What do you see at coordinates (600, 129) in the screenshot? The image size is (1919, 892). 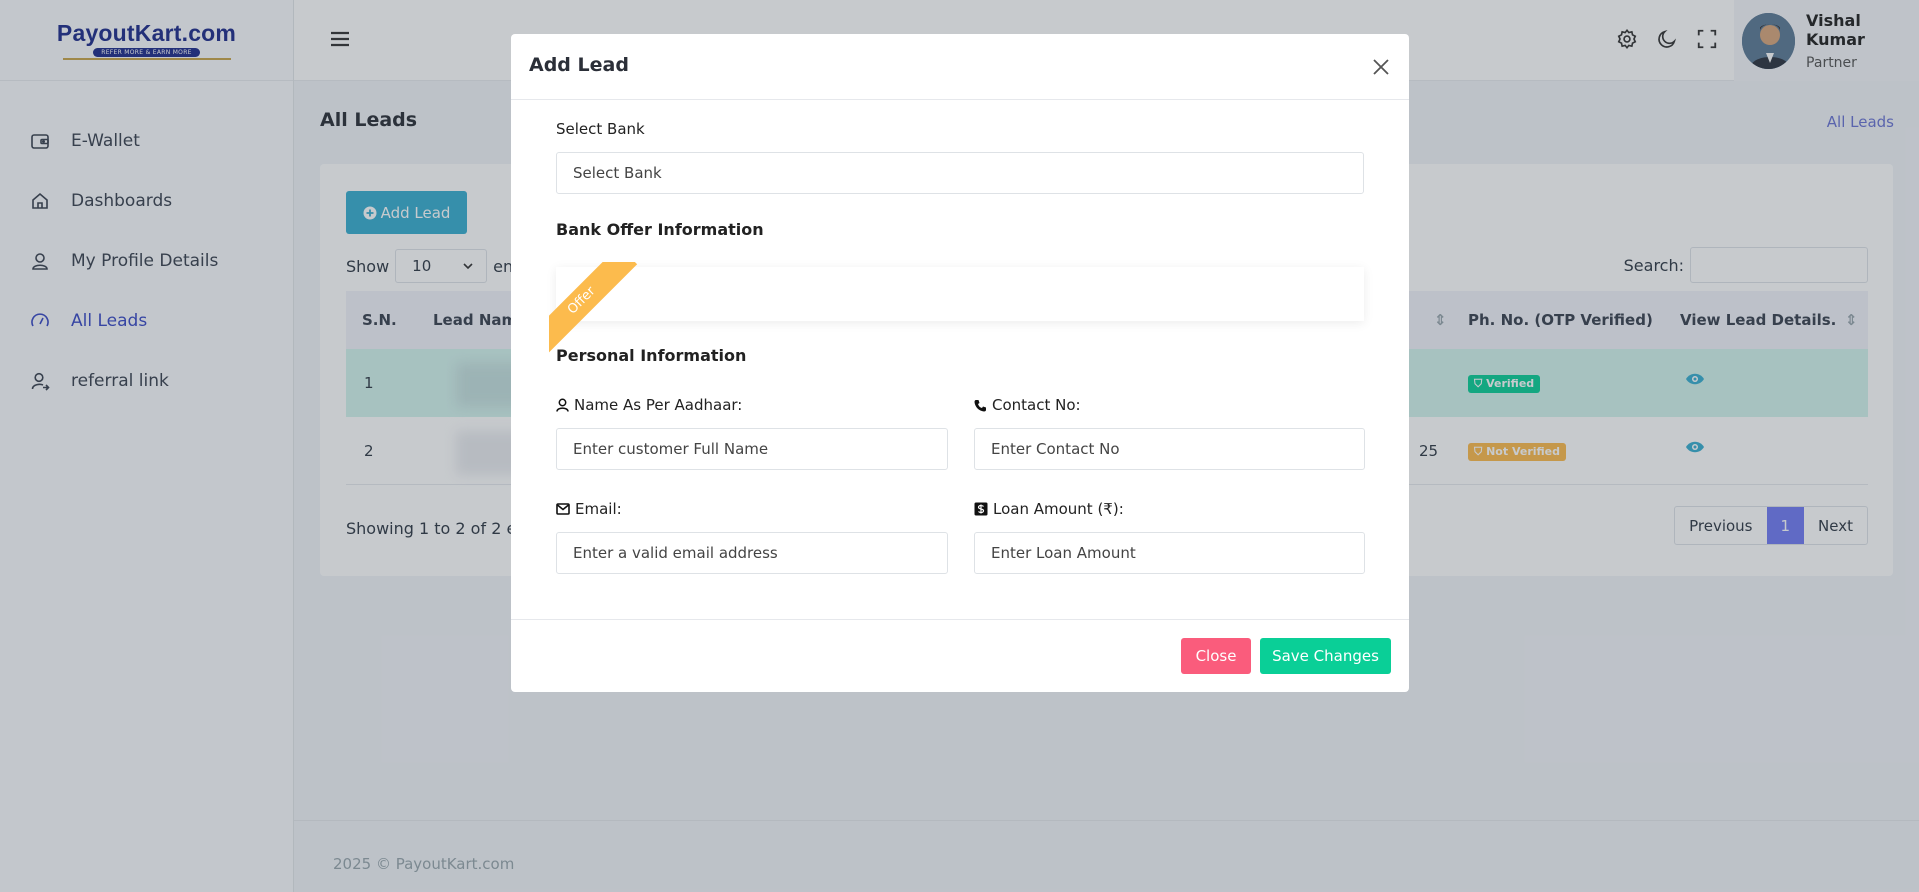 I see `select-bank-label: Select Bank` at bounding box center [600, 129].